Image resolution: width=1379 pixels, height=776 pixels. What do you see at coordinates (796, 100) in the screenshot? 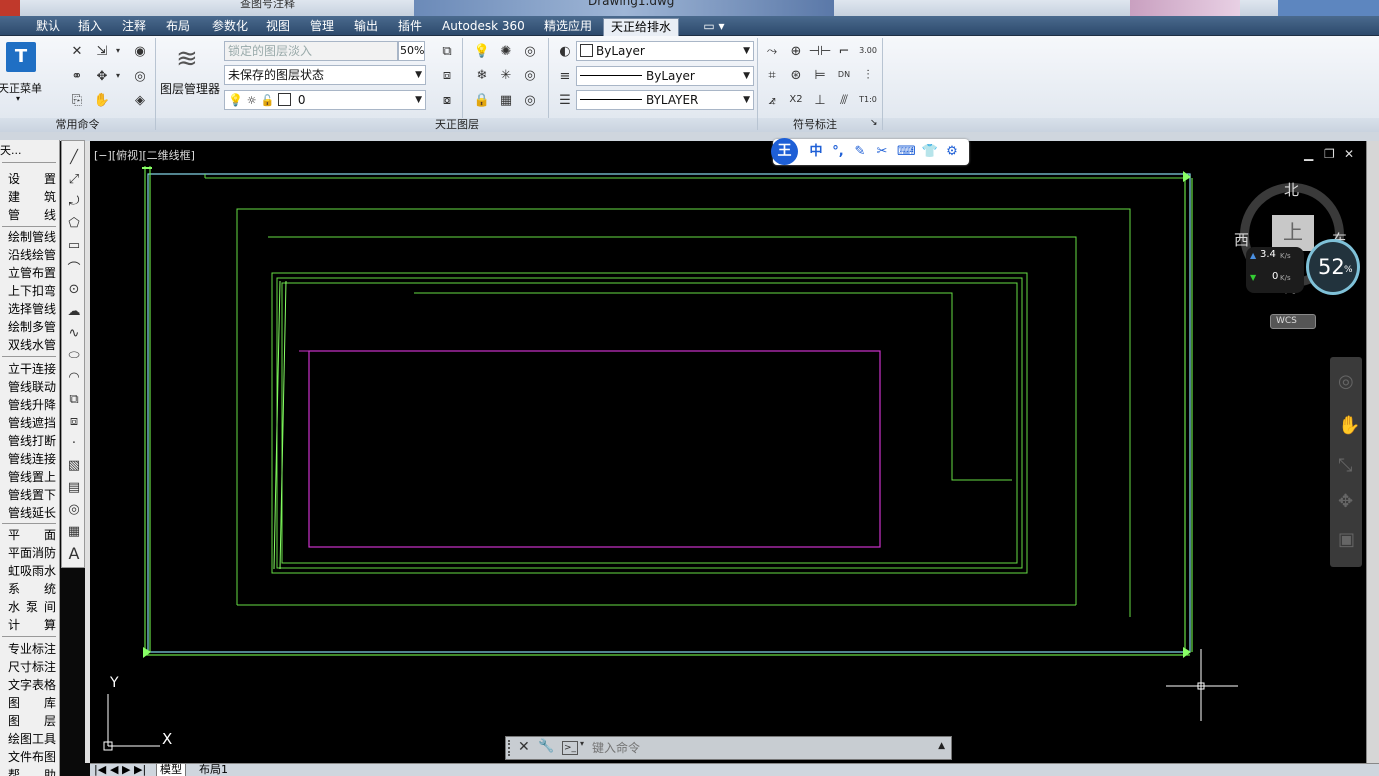
I see `pipe-label-icon: X2` at bounding box center [796, 100].